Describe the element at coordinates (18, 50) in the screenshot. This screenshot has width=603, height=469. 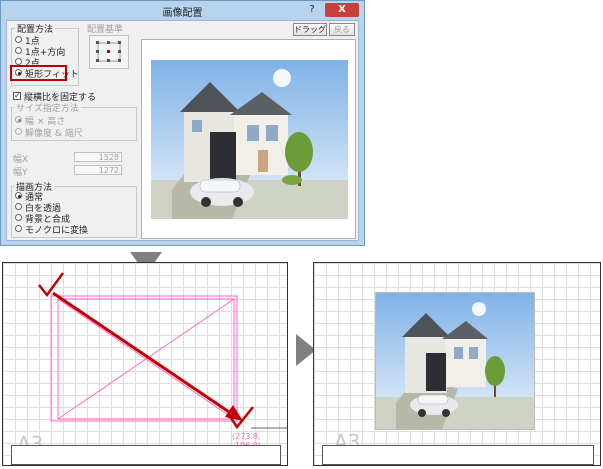
I see `radio-one-point-direction` at that location.